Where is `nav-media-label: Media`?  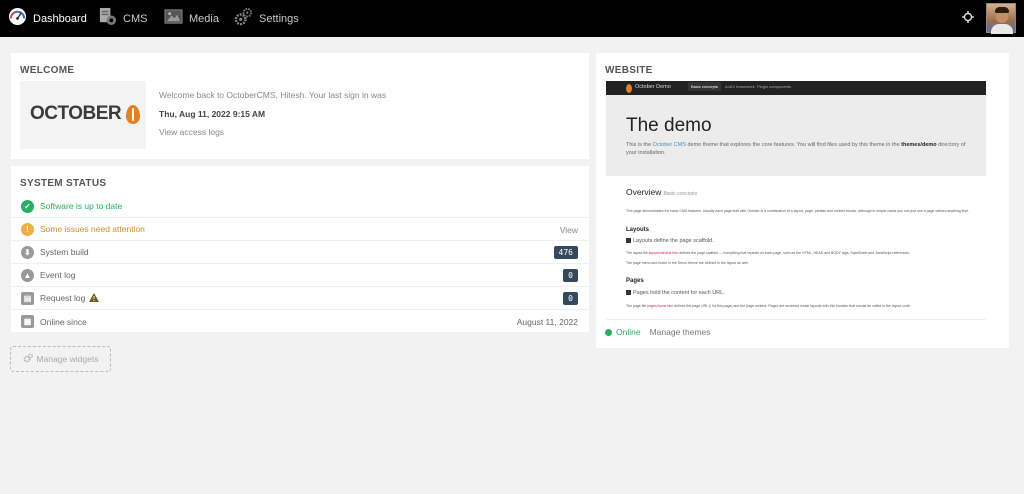
nav-media-label: Media is located at coordinates (204, 18).